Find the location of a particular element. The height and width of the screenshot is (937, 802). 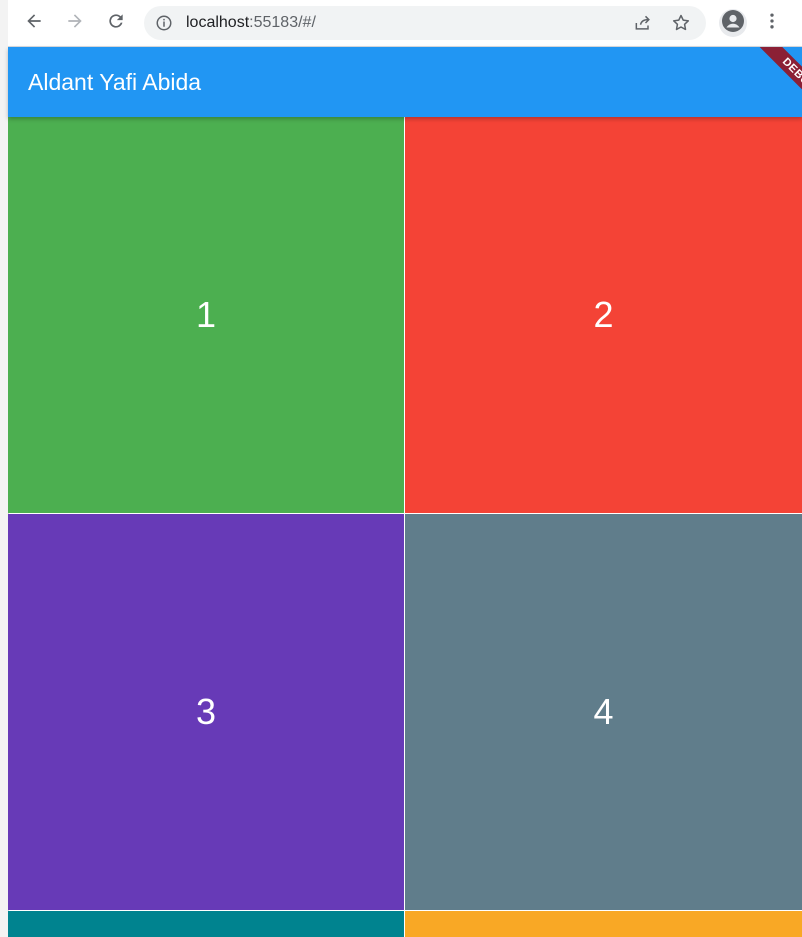

debug-banner-label: DEBUG is located at coordinates (778, 82).